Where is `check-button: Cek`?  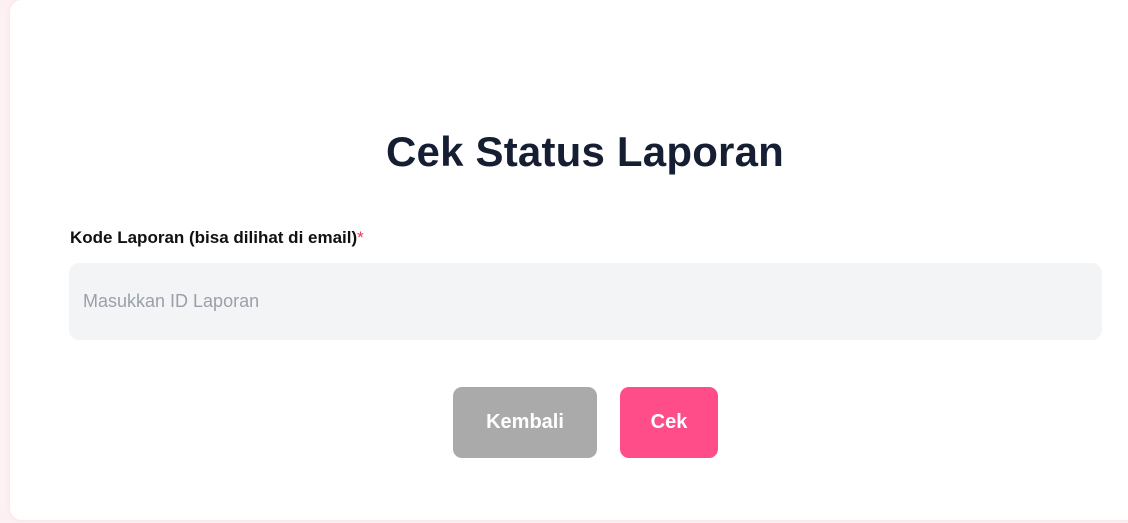 check-button: Cek is located at coordinates (669, 422).